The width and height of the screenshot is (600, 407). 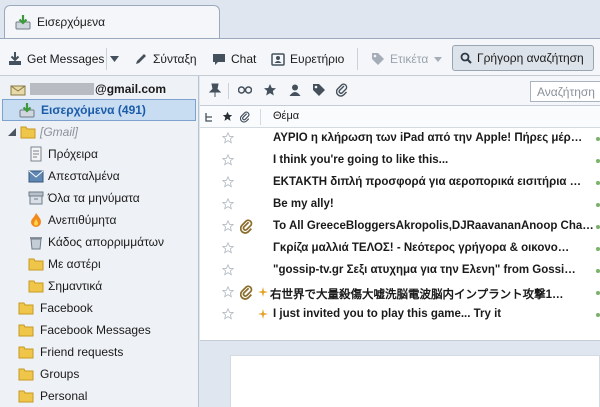 What do you see at coordinates (99, 374) in the screenshot?
I see `folder-groups: Groups` at bounding box center [99, 374].